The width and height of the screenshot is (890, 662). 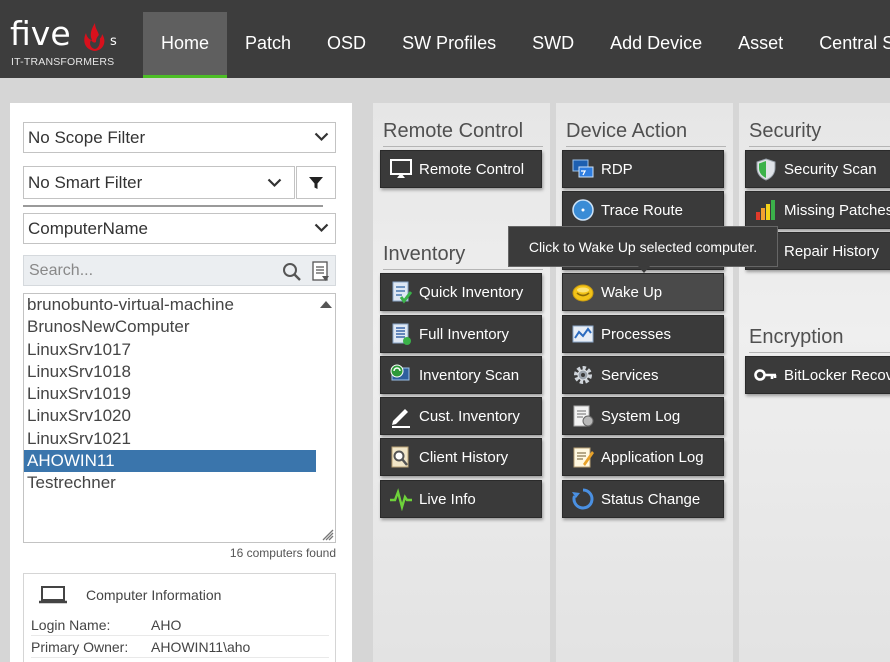 What do you see at coordinates (53, 595) in the screenshot?
I see `laptop-icon` at bounding box center [53, 595].